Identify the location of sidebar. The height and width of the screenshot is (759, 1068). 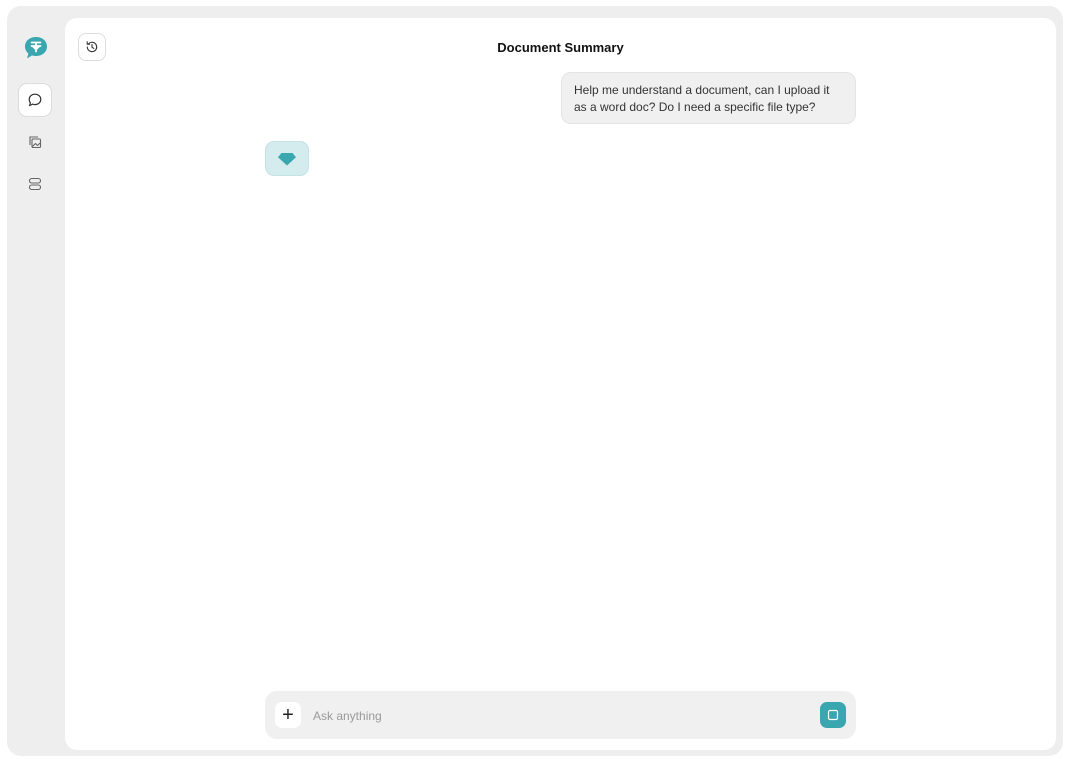
(36, 381).